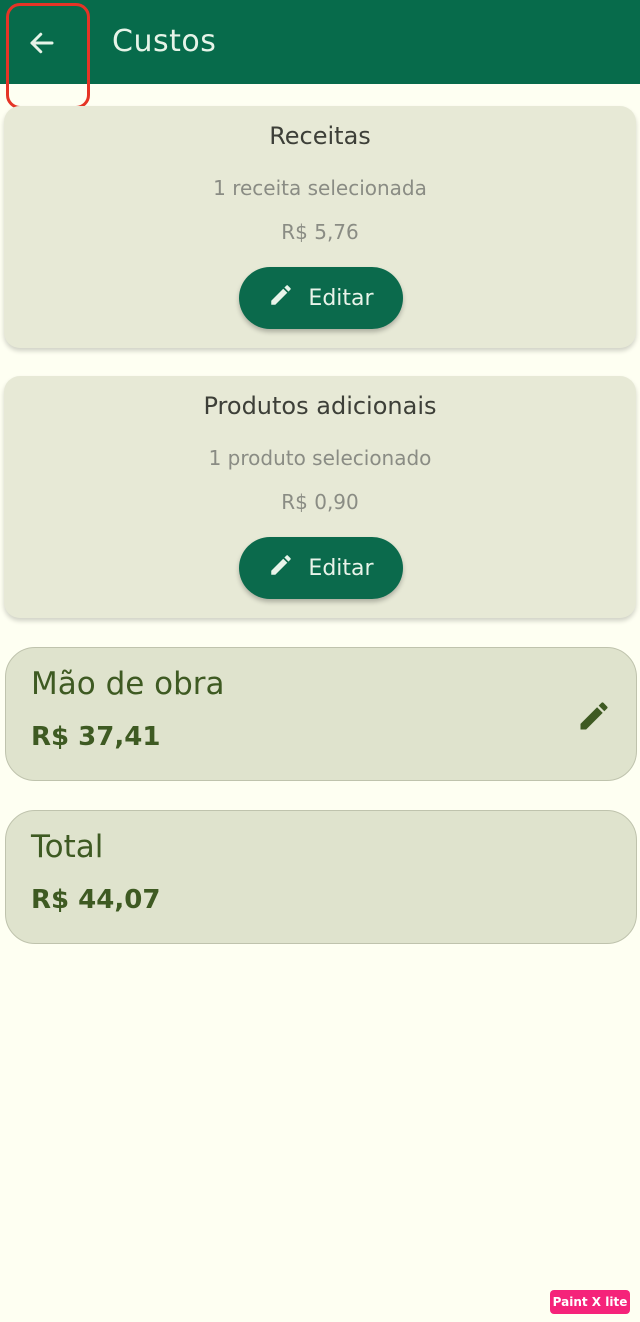 Image resolution: width=640 pixels, height=1322 pixels. Describe the element at coordinates (164, 41) in the screenshot. I see `page-title: Custos` at that location.